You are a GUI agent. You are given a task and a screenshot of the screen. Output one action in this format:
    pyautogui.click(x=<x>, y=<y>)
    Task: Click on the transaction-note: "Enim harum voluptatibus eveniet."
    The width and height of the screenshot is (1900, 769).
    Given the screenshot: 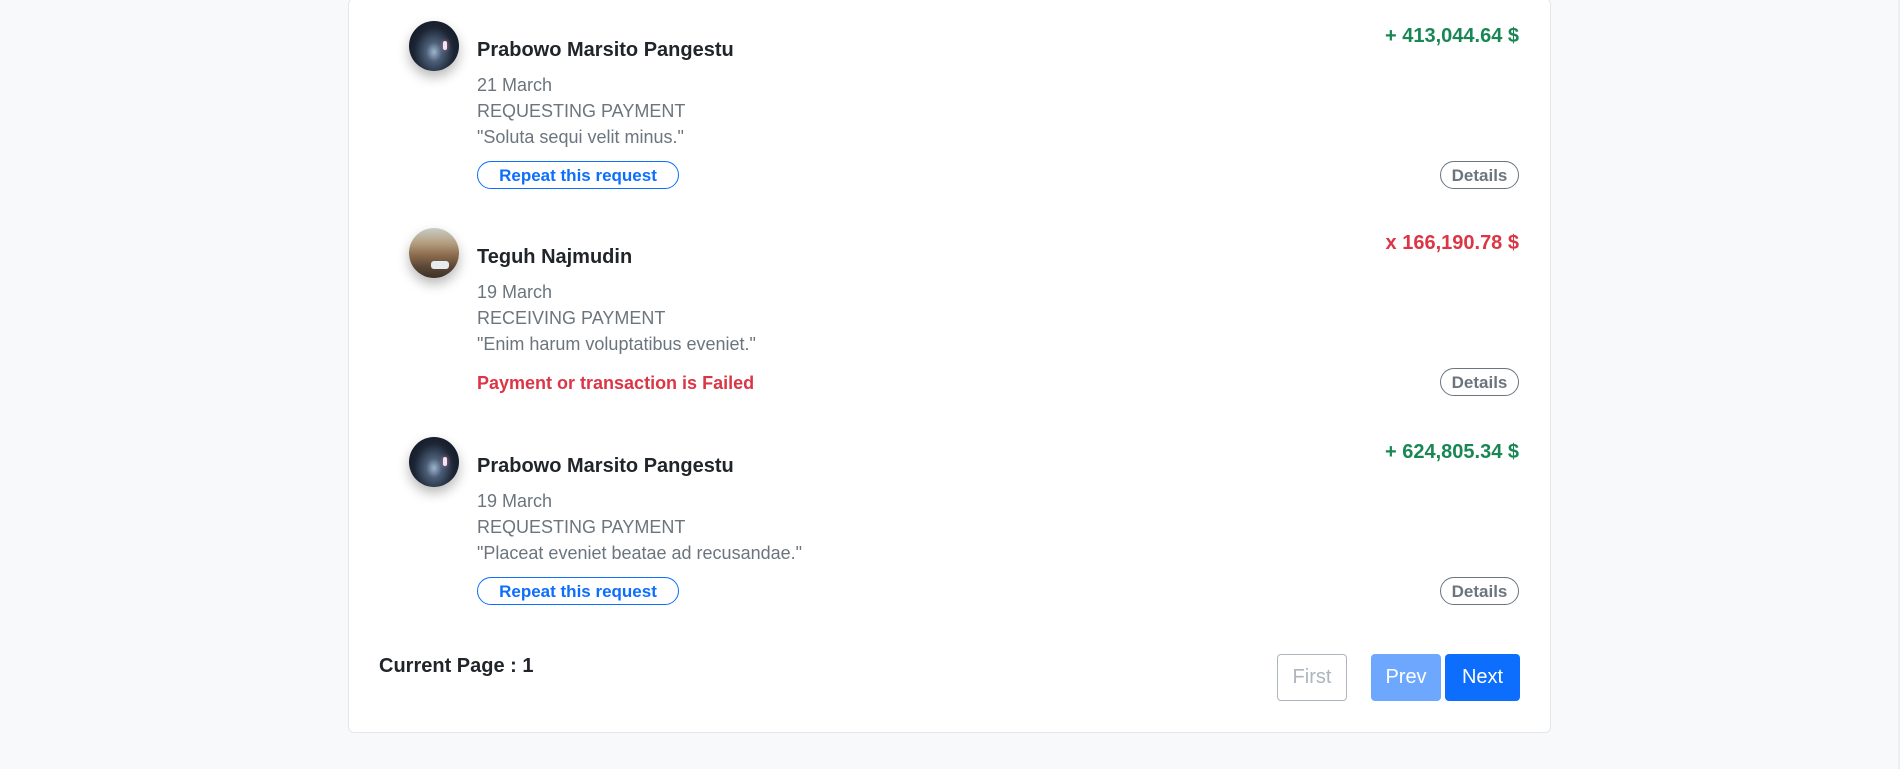 What is the action you would take?
    pyautogui.click(x=616, y=344)
    